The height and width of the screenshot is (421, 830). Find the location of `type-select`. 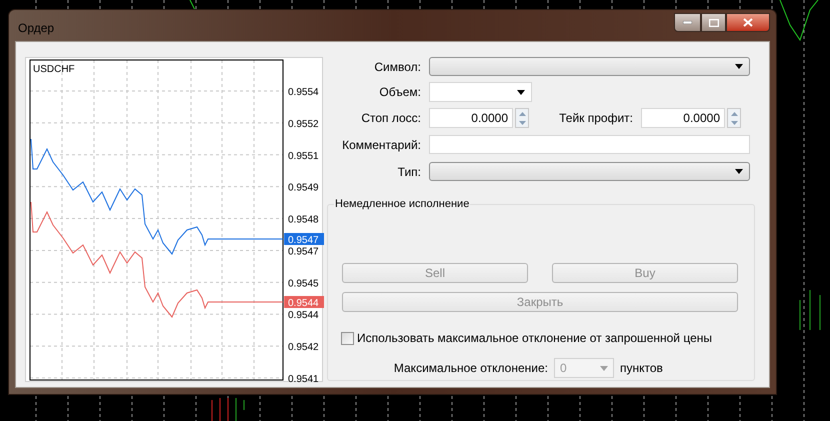

type-select is located at coordinates (589, 171).